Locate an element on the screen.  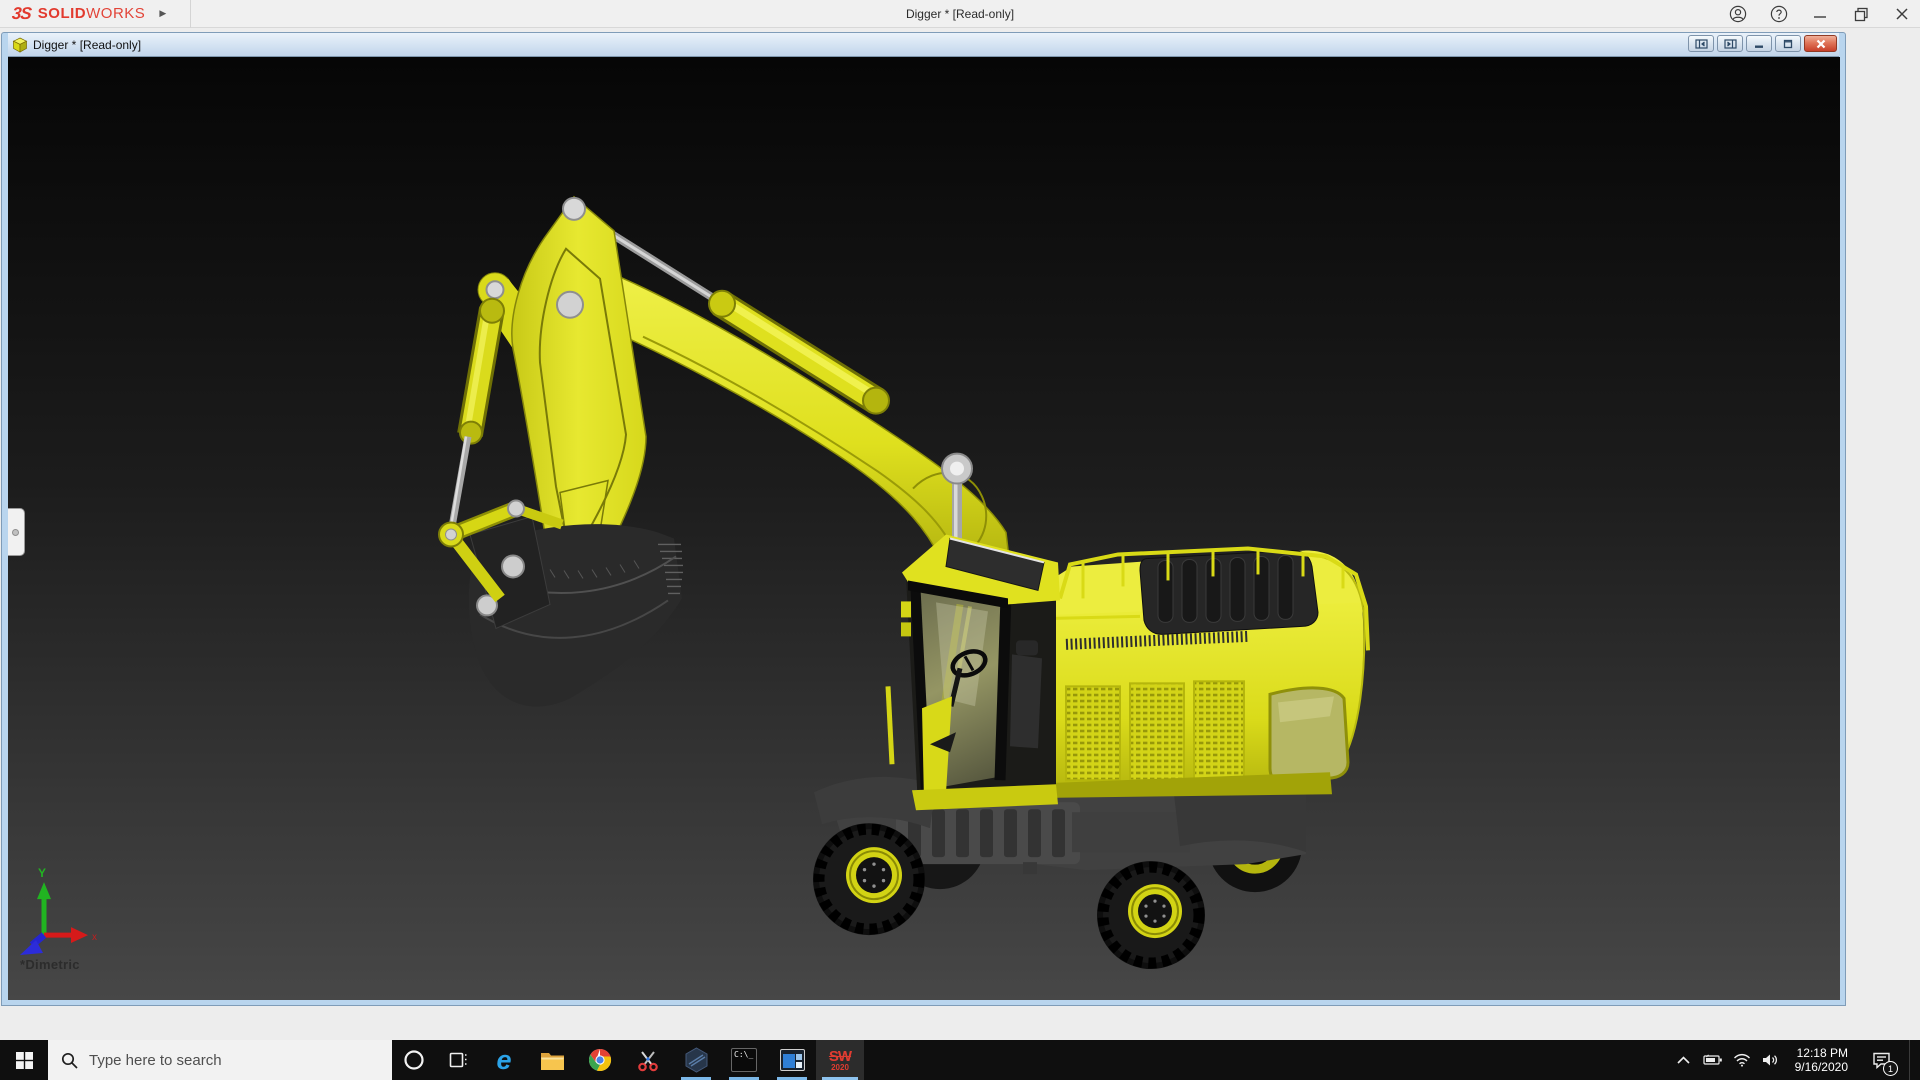
elbow-pin is located at coordinates (570, 304).